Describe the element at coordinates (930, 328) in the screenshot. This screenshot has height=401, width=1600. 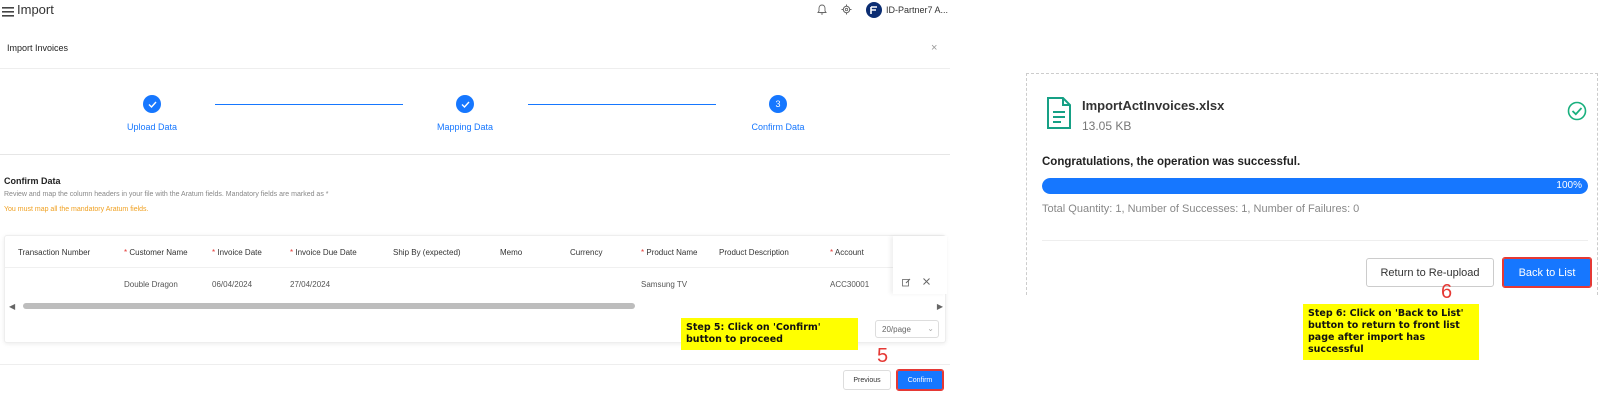
I see `chevron-down-icon: ⌄` at that location.